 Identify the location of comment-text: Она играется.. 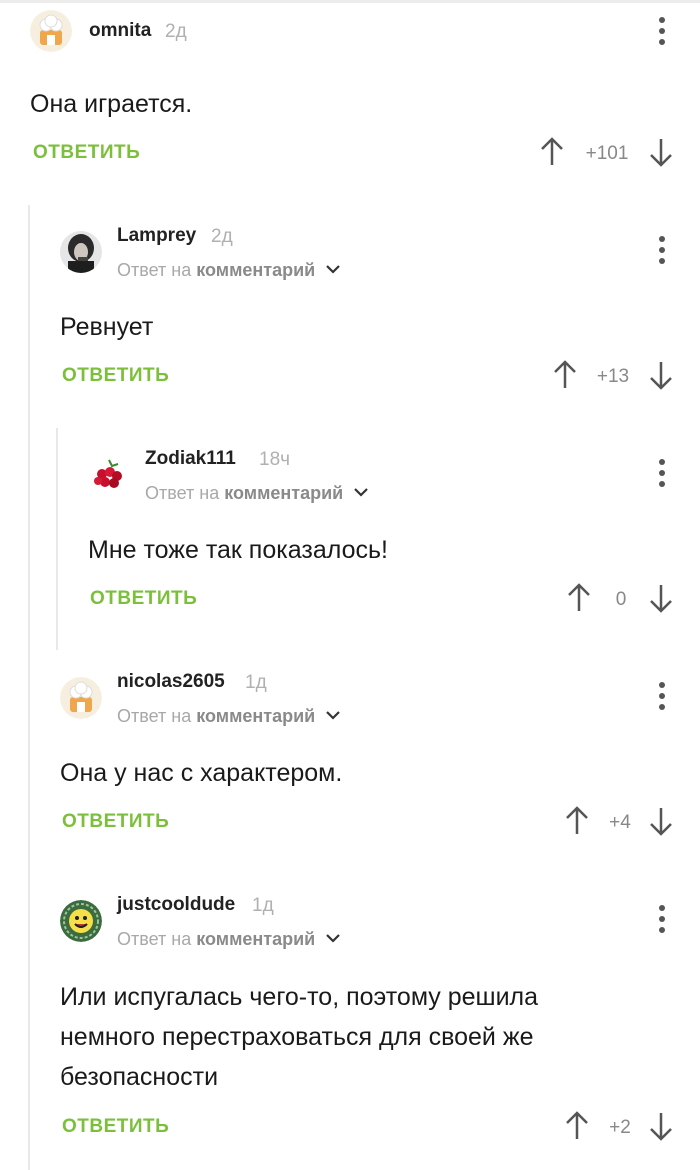
(111, 104).